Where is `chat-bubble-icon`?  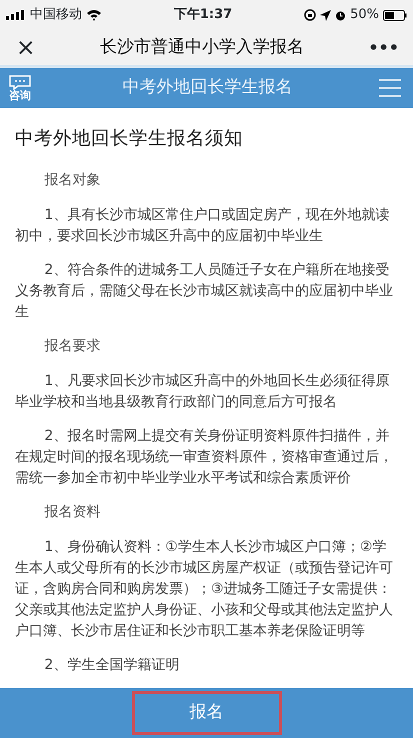
chat-bubble-icon is located at coordinates (20, 82).